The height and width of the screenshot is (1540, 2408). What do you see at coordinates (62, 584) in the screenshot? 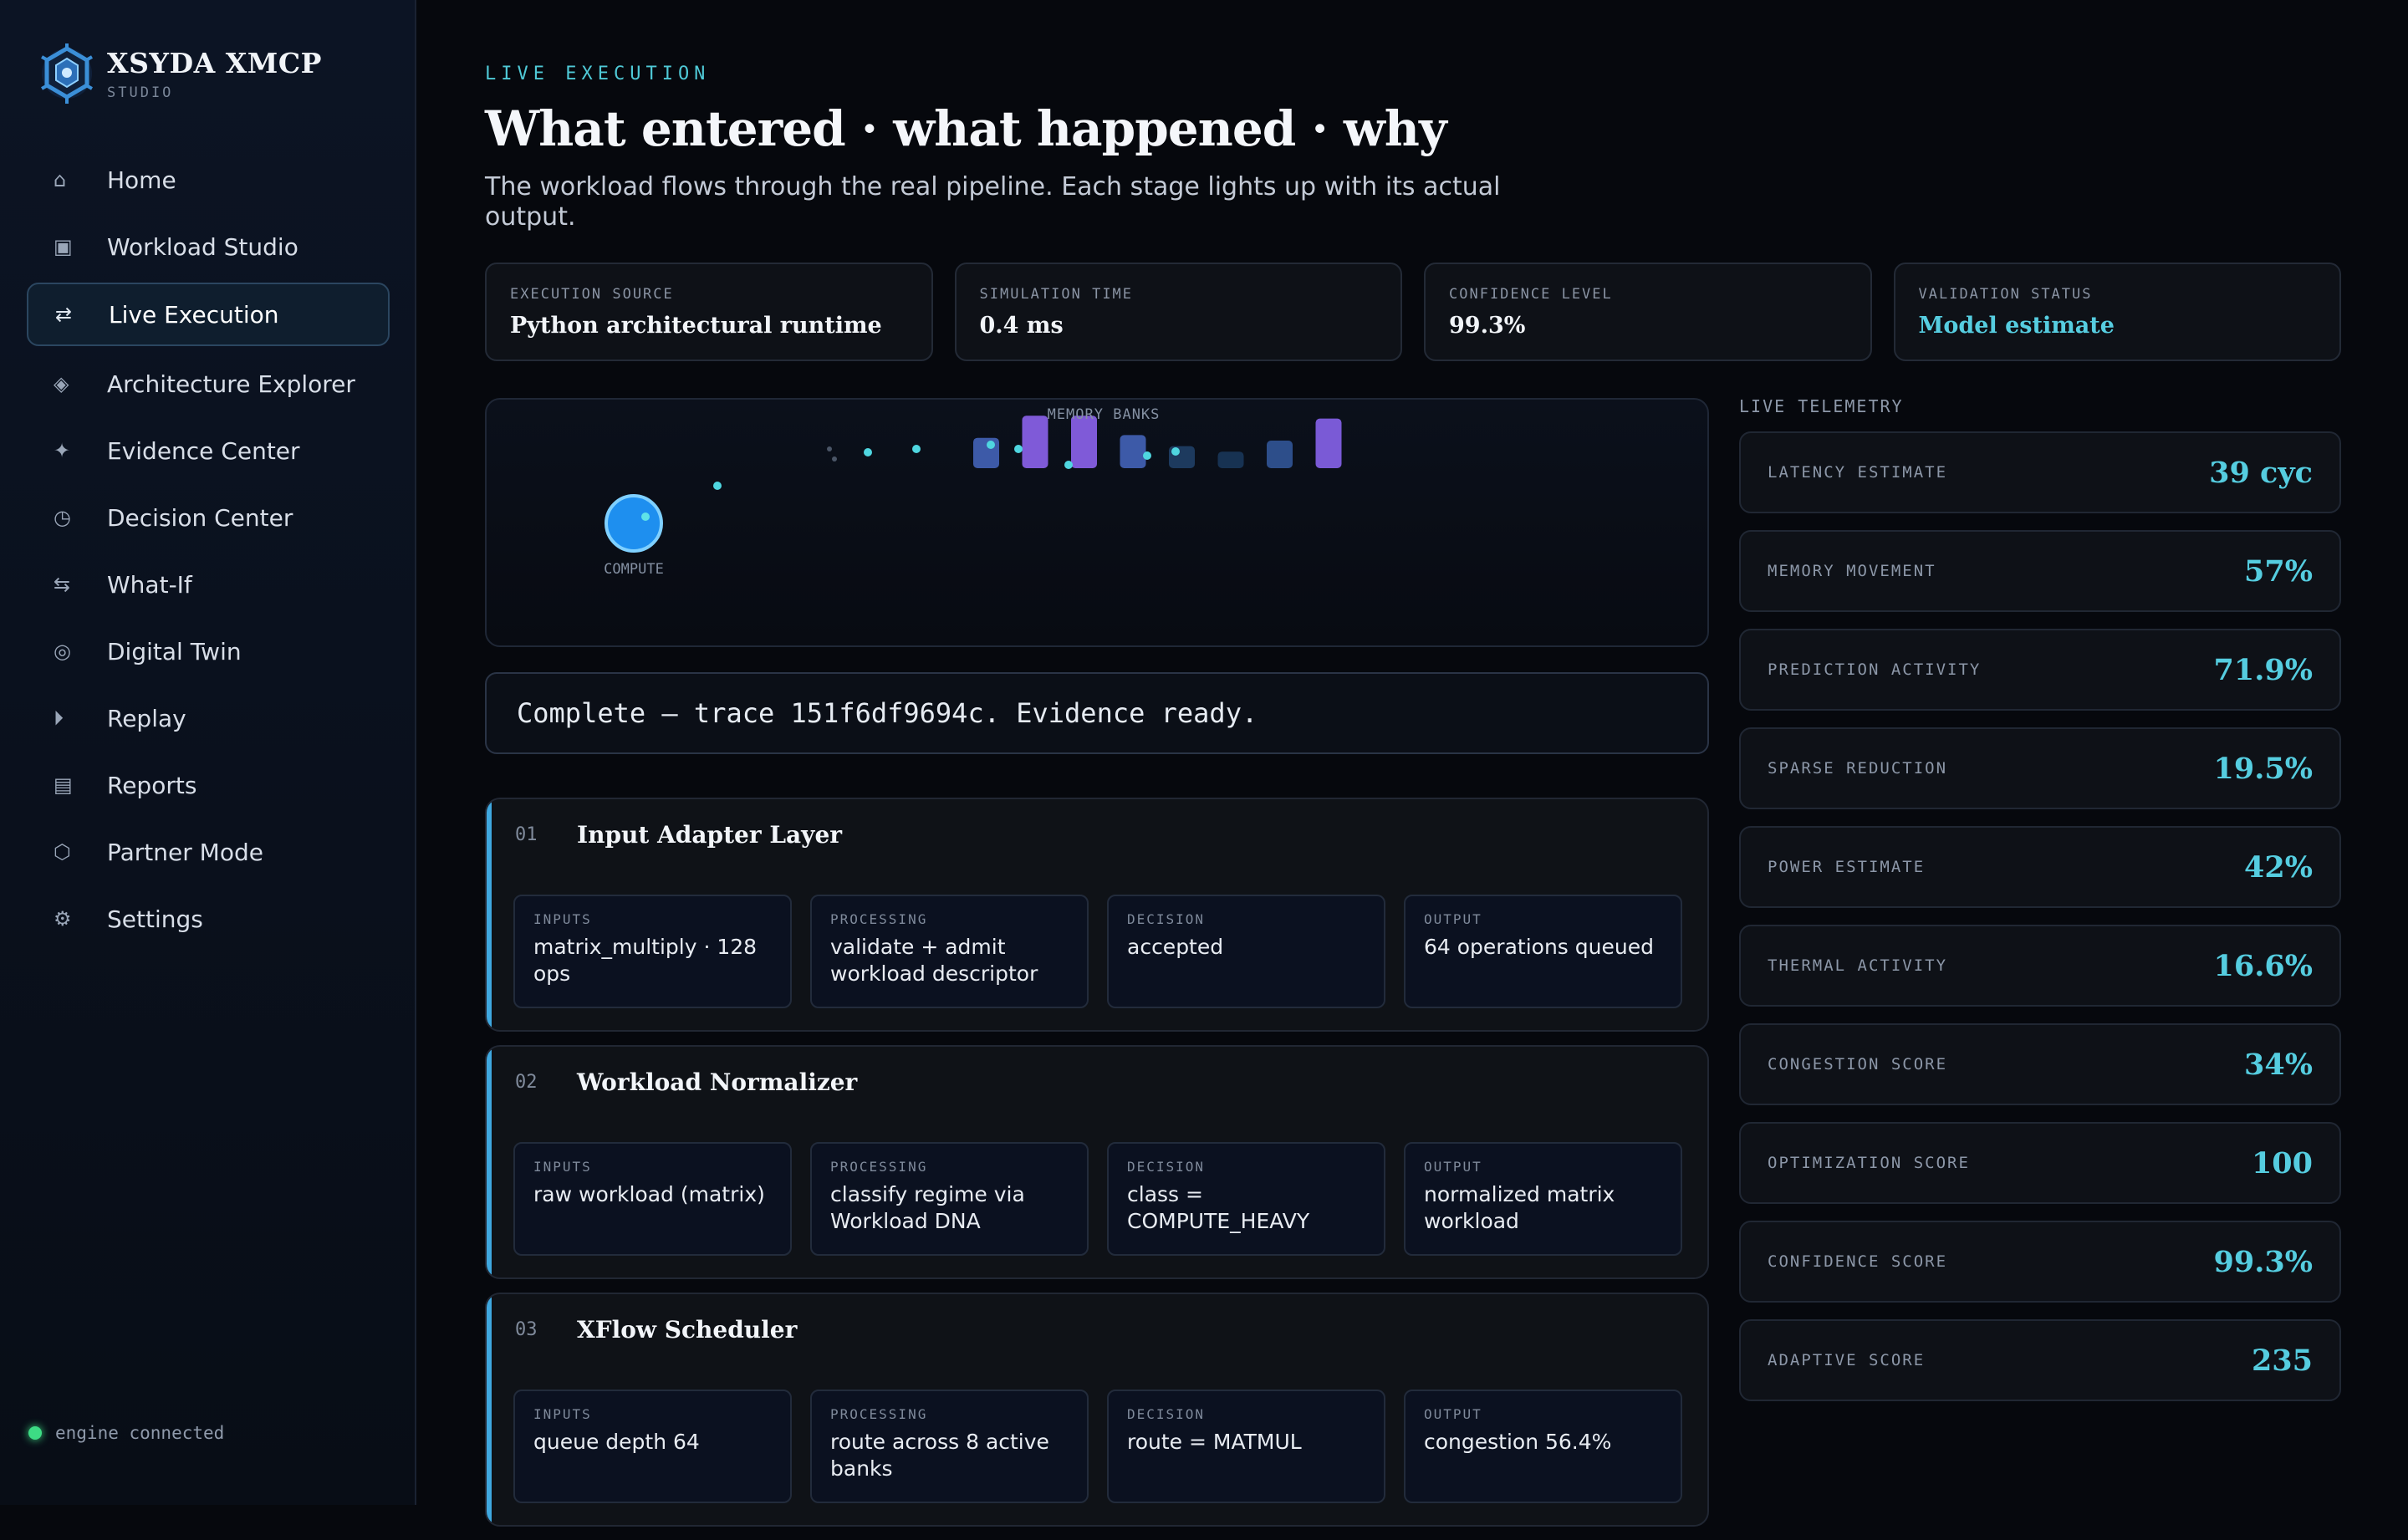
I see `swap-icon: ⇆` at bounding box center [62, 584].